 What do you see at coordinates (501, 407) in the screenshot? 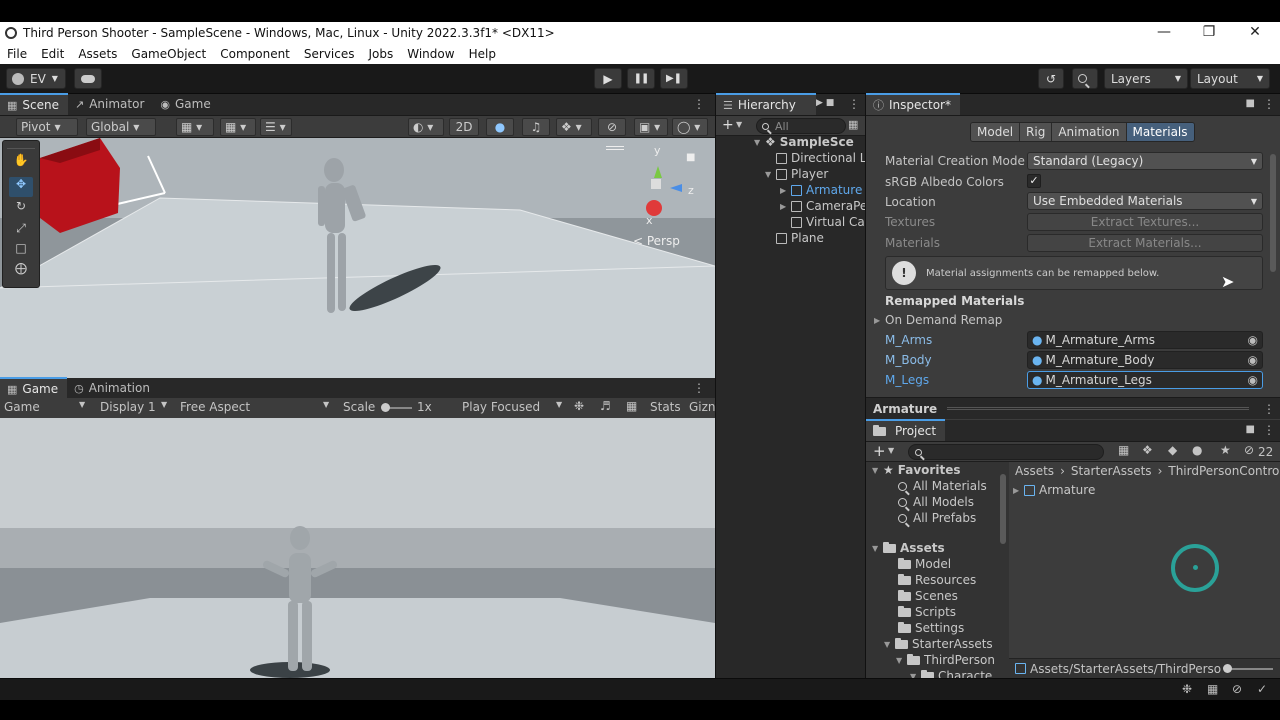
I see `play-mode-dropdown: Play Focused` at bounding box center [501, 407].